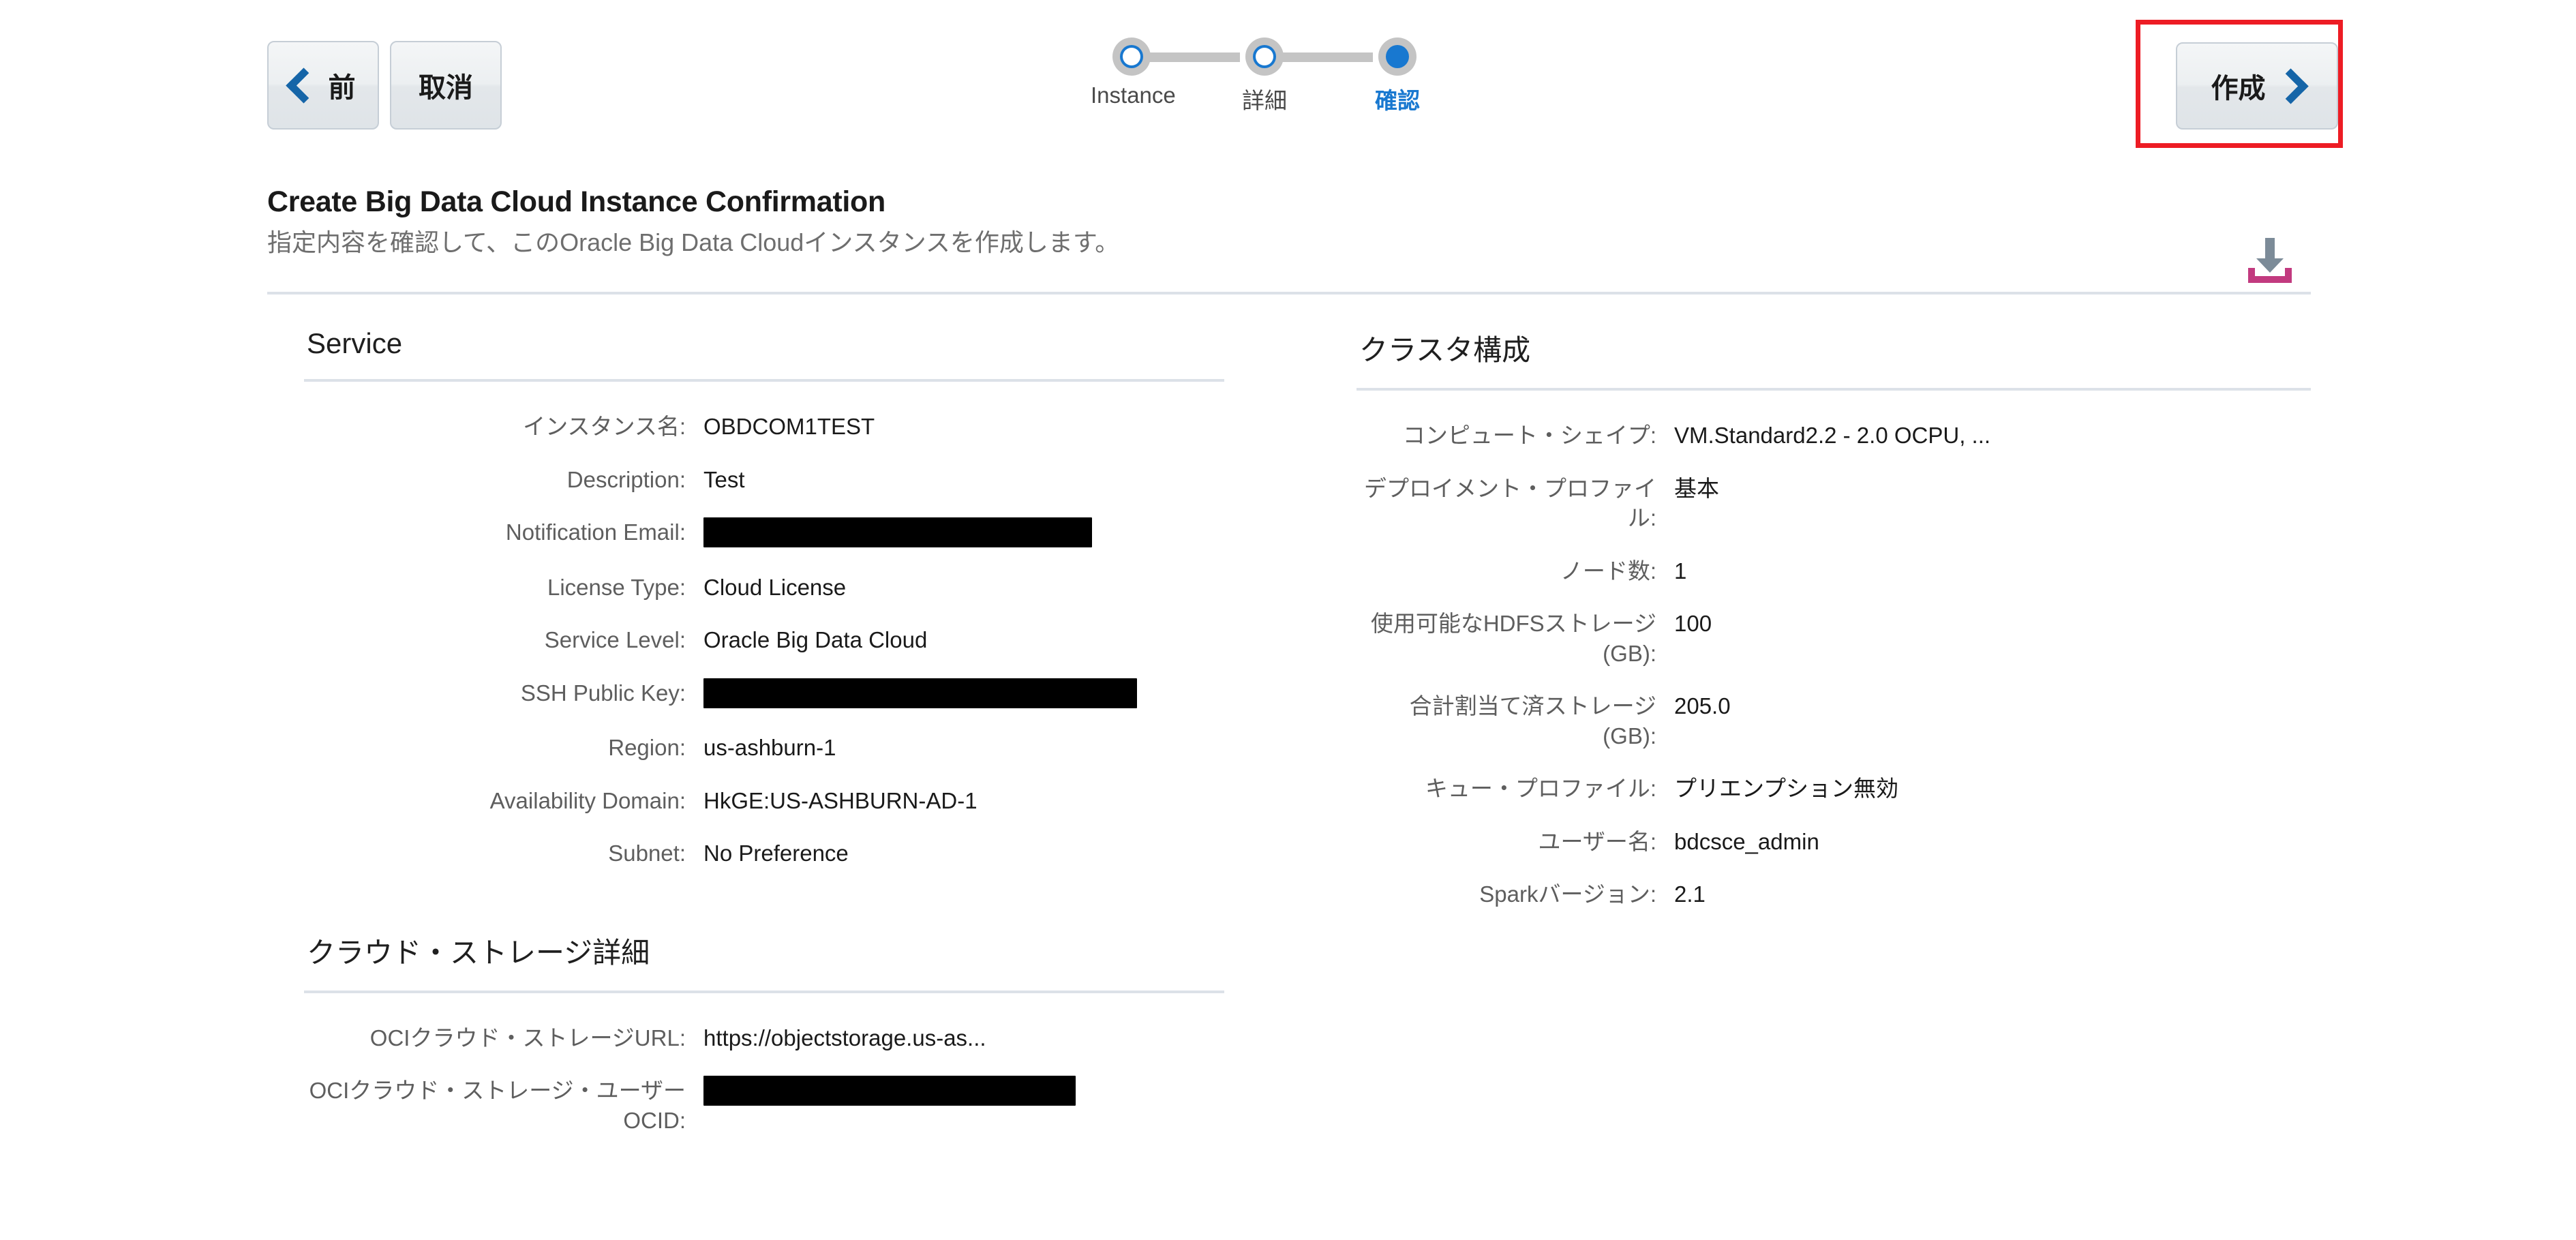 The height and width of the screenshot is (1240, 2576). I want to click on row-key: コンピュート・シェイプ:, so click(1529, 436).